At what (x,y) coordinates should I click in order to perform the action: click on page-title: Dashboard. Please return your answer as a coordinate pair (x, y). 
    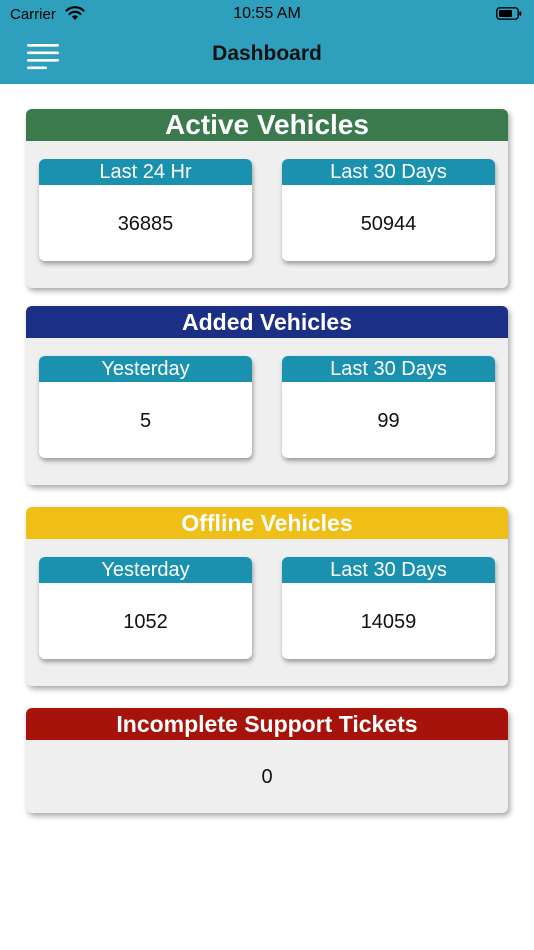
    Looking at the image, I should click on (267, 53).